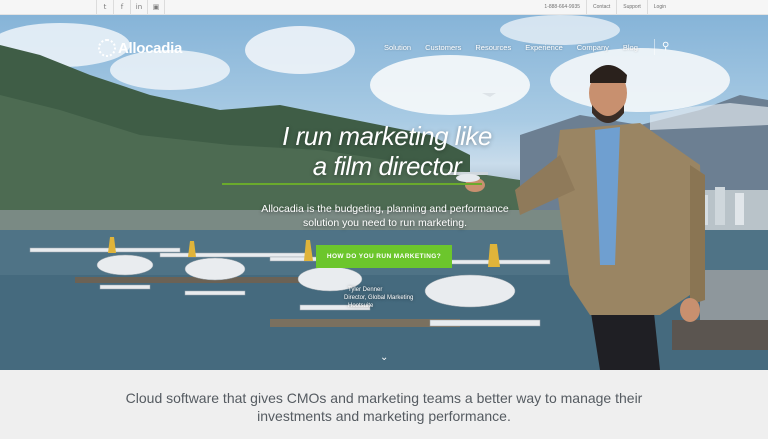 This screenshot has width=768, height=439. I want to click on hero-headline: I run marketing like a film director, so click(387, 151).